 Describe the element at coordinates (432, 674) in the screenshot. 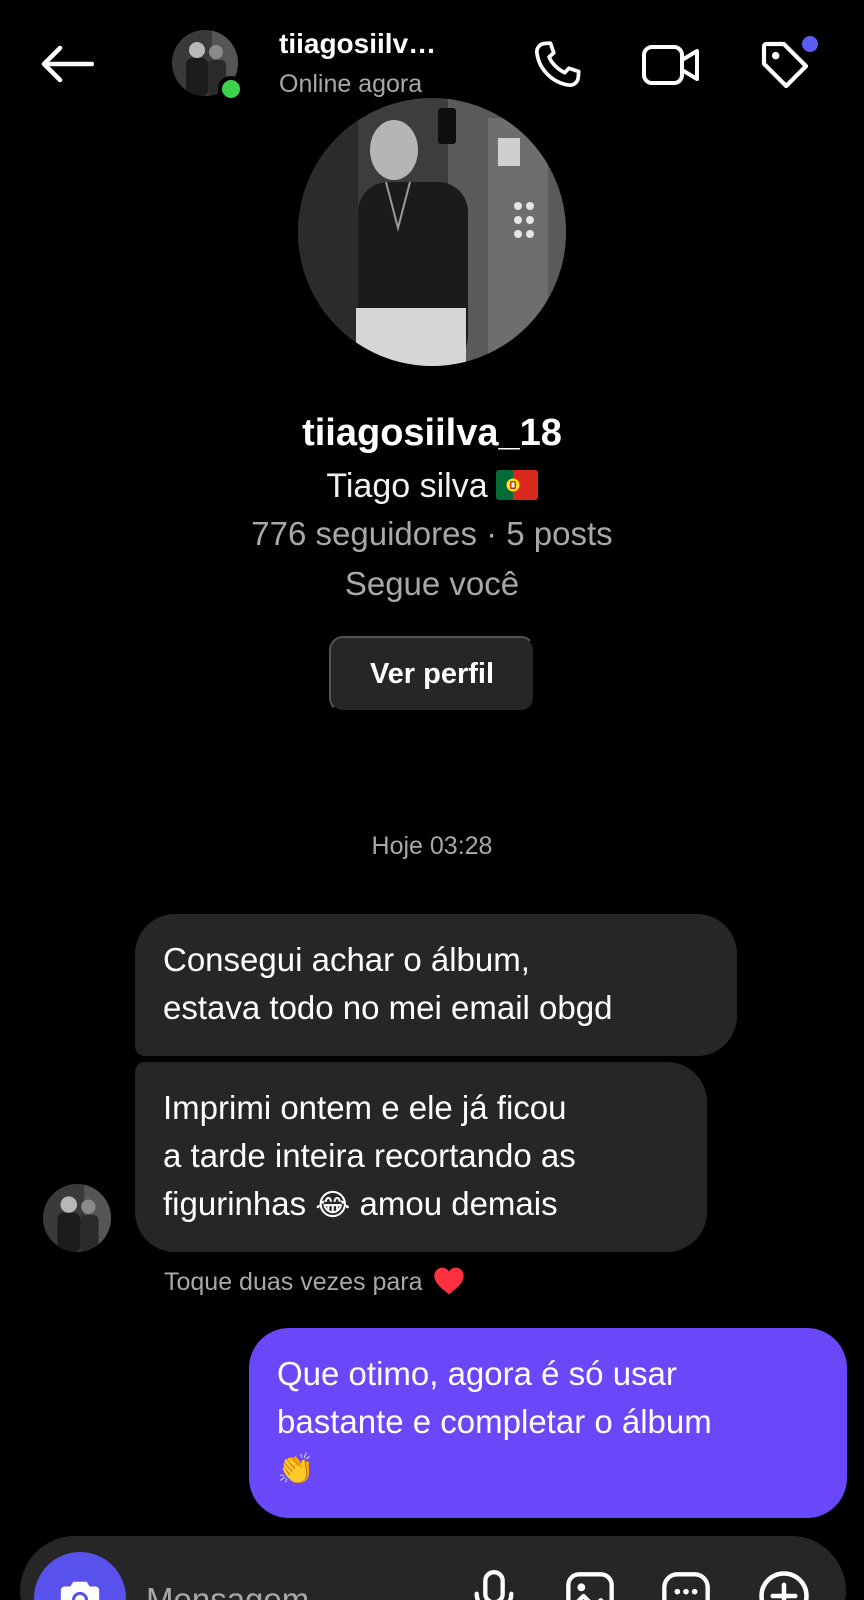

I see `view-profile-button: Ver perfil` at that location.